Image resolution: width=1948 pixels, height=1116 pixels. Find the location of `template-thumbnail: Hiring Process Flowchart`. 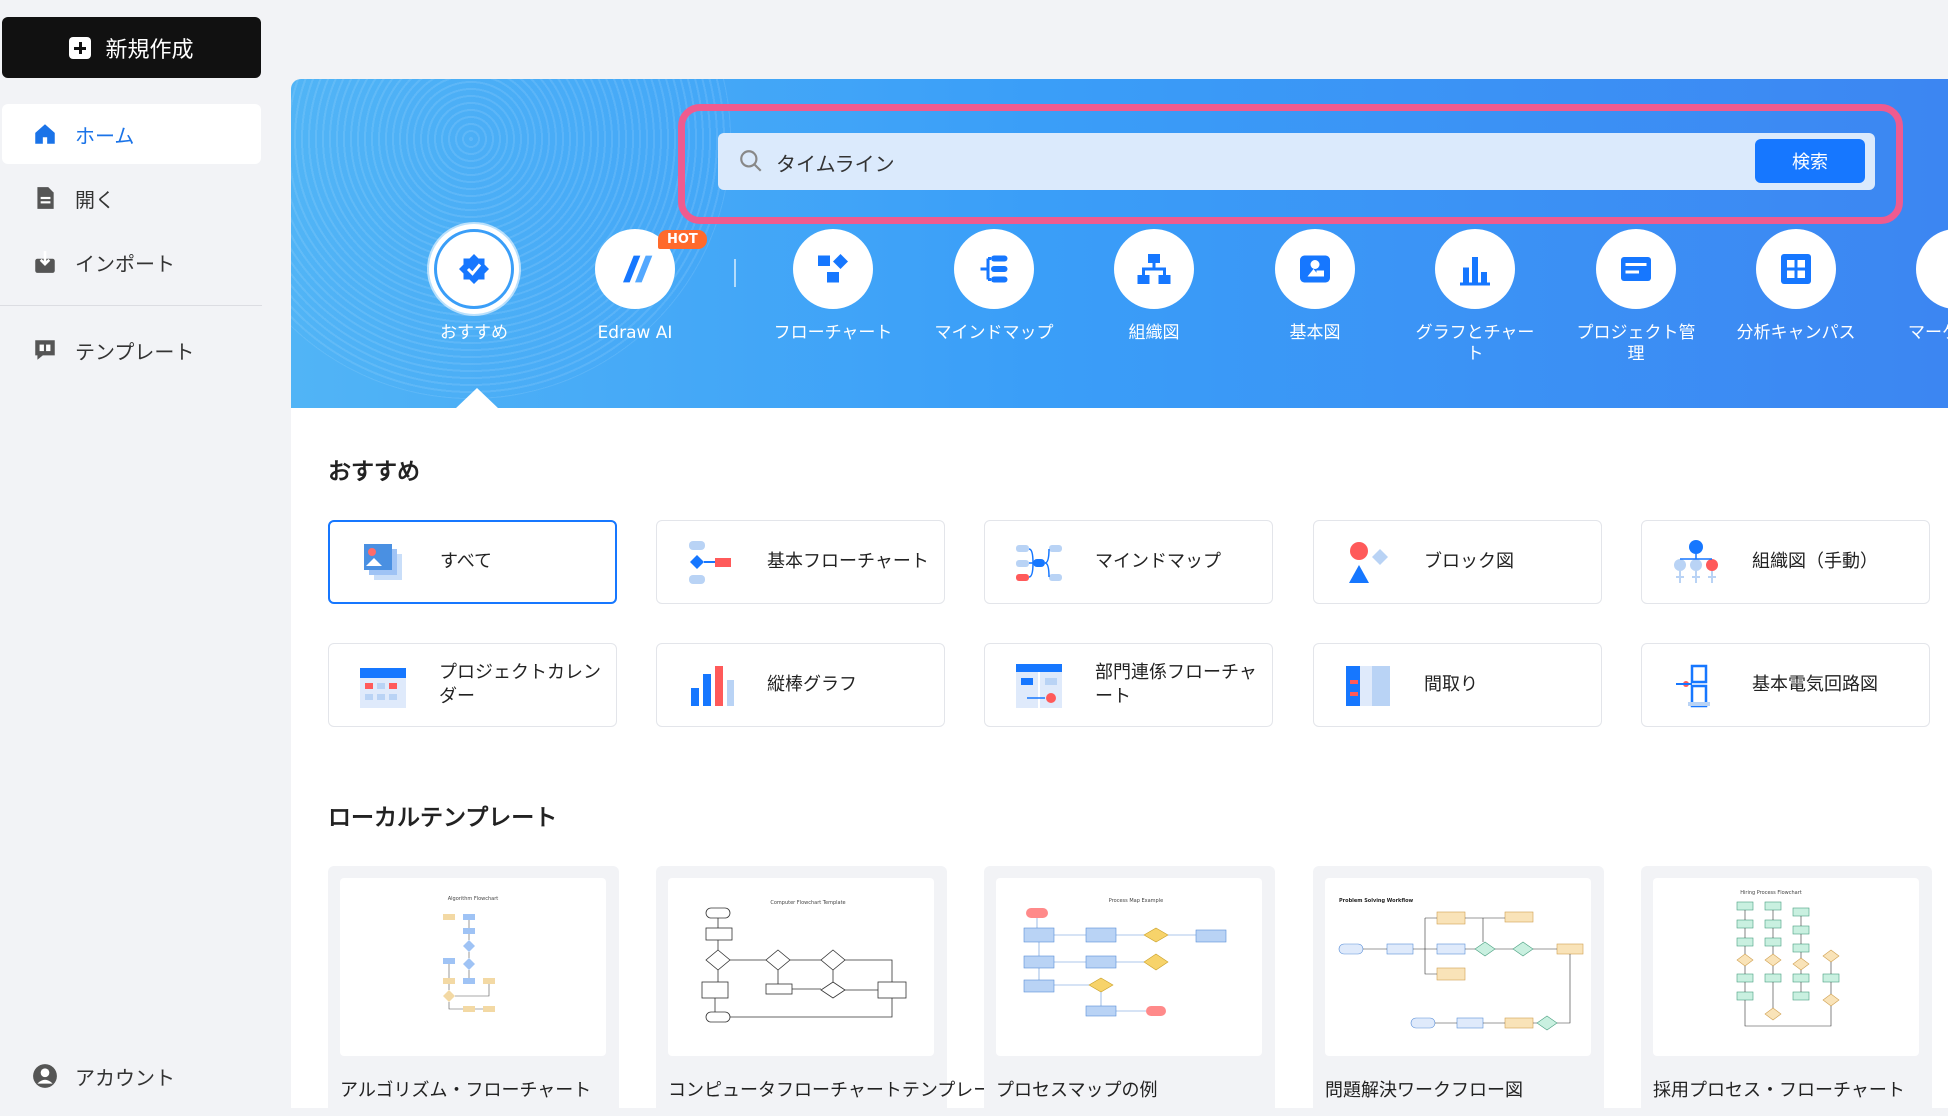

template-thumbnail: Hiring Process Flowchart is located at coordinates (1786, 967).